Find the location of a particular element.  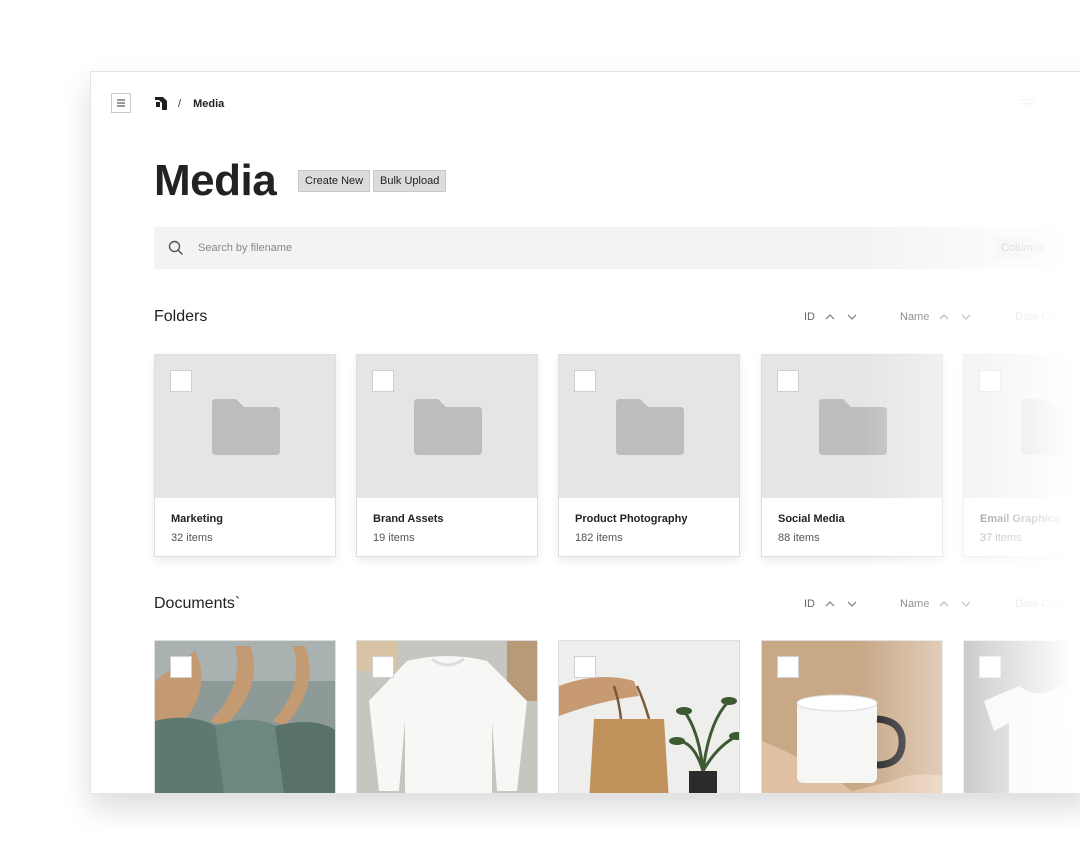

folder-item-count: 32 items is located at coordinates (192, 538).